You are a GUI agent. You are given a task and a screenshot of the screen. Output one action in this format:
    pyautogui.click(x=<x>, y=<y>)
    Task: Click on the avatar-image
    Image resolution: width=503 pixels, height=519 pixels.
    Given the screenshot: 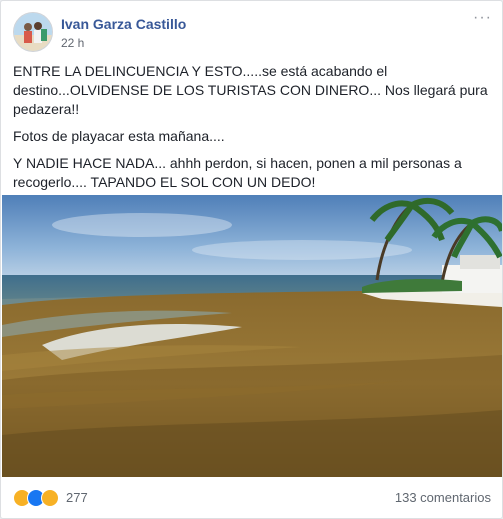 What is the action you would take?
    pyautogui.click(x=33, y=32)
    